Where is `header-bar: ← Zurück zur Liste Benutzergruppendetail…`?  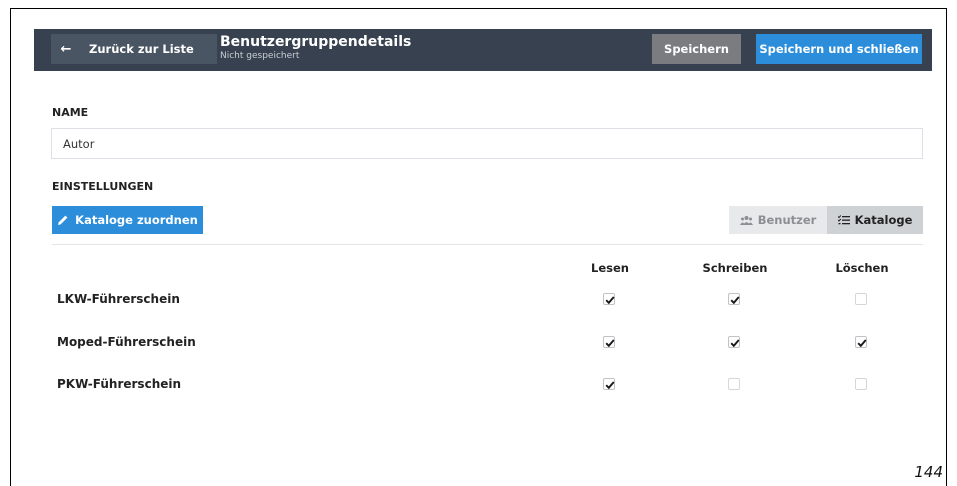 header-bar: ← Zurück zur Liste Benutzergruppendetail… is located at coordinates (483, 50).